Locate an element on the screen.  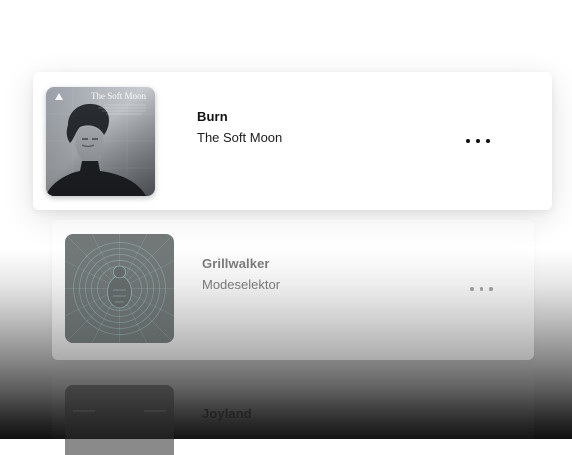
album-art-joyland is located at coordinates (119, 420).